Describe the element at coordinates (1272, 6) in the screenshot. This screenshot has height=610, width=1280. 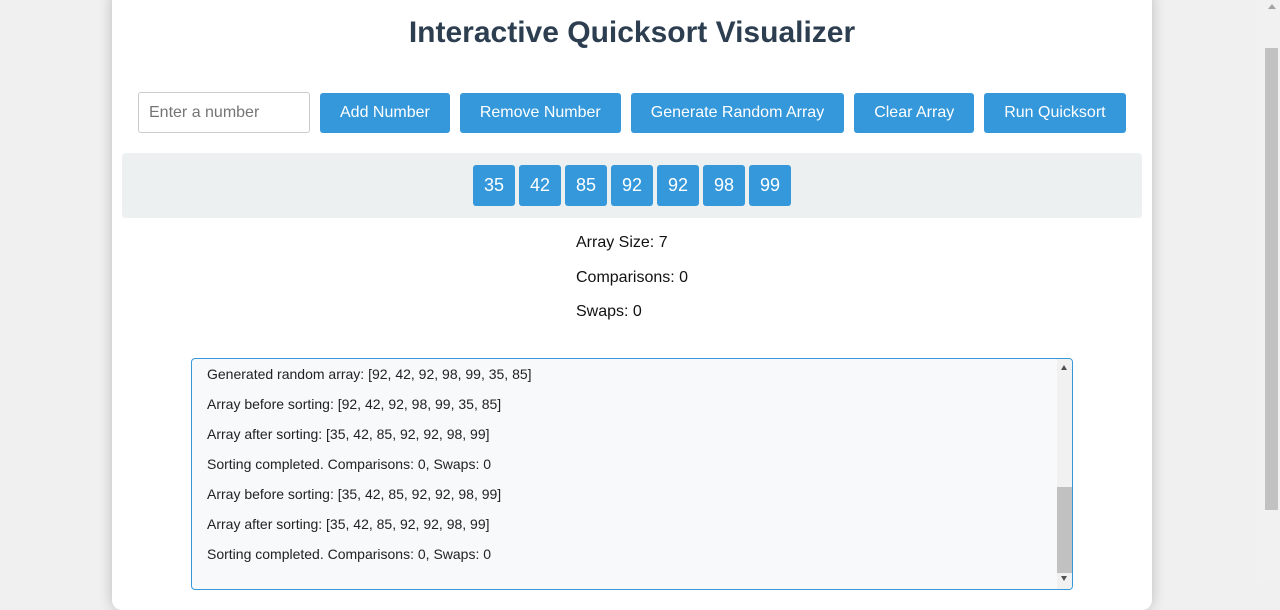
I see `page-scroll-up-arrow-icon` at that location.